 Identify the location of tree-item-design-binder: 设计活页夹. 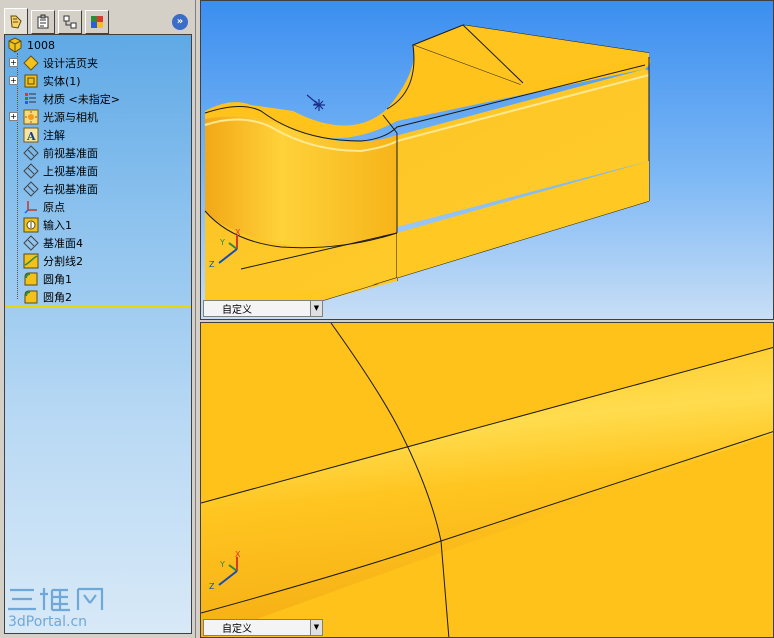
(60, 63).